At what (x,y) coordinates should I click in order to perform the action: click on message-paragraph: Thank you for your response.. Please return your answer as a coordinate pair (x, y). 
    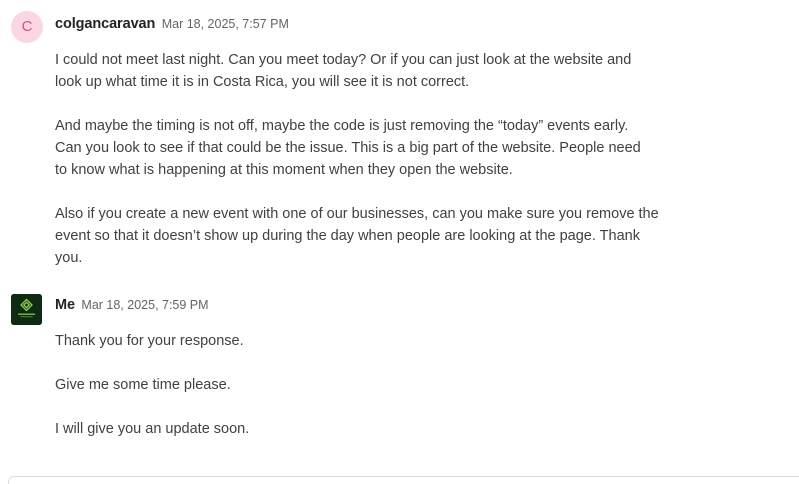
    Looking at the image, I should click on (149, 341).